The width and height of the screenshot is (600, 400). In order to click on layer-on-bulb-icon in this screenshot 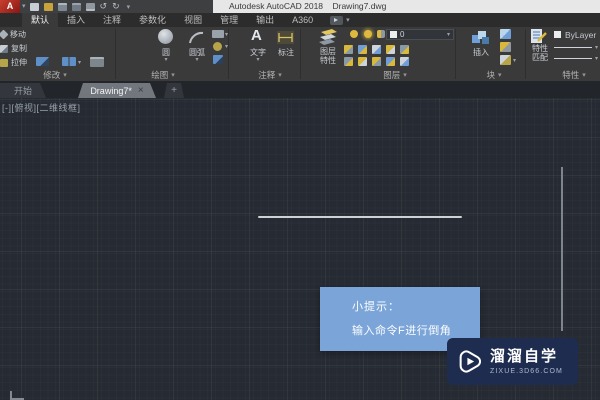, I will do `click(354, 34)`.